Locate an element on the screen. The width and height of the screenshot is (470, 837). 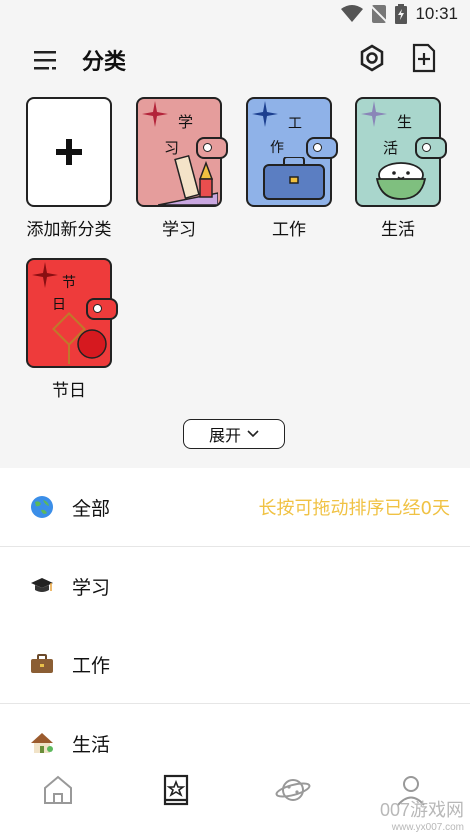
category-label: 添加新分类 is located at coordinates (69, 230).